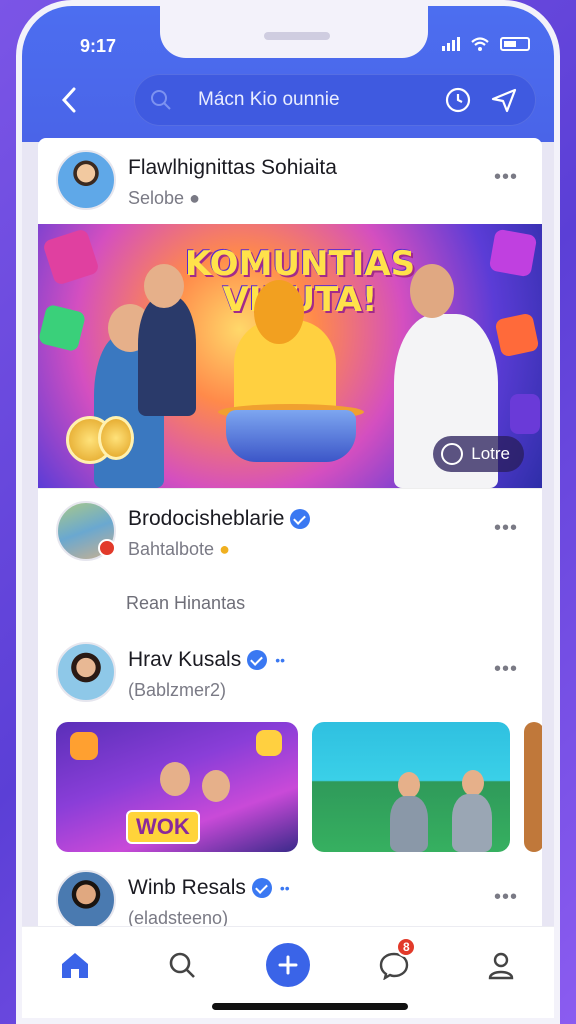  I want to click on status-time: 9:17, so click(98, 46).